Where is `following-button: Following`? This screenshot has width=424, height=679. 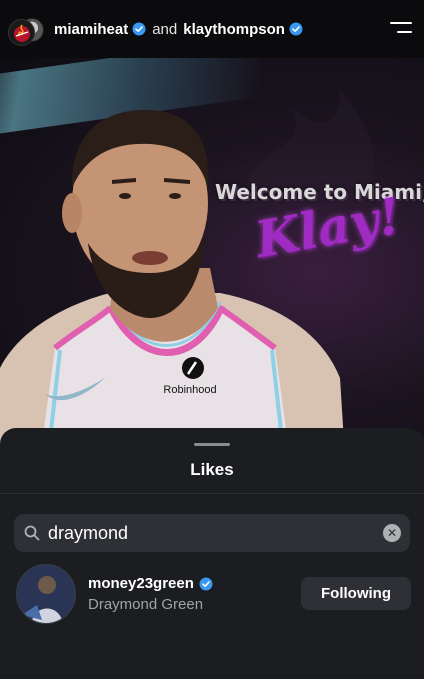
following-button: Following is located at coordinates (356, 593).